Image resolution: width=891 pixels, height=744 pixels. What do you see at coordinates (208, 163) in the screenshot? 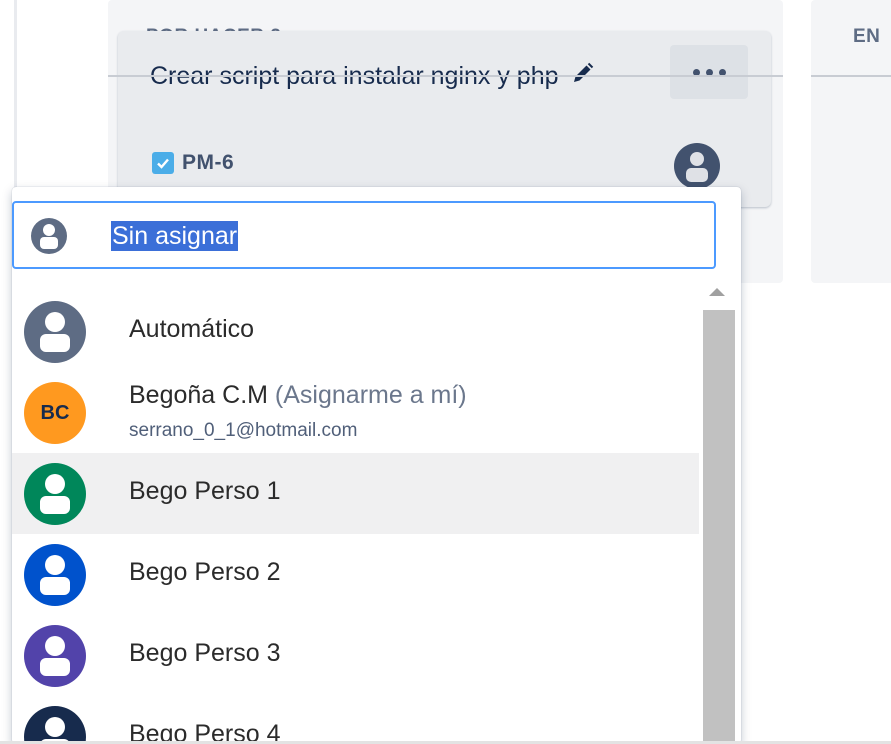
I see `issue-key: PM-6` at bounding box center [208, 163].